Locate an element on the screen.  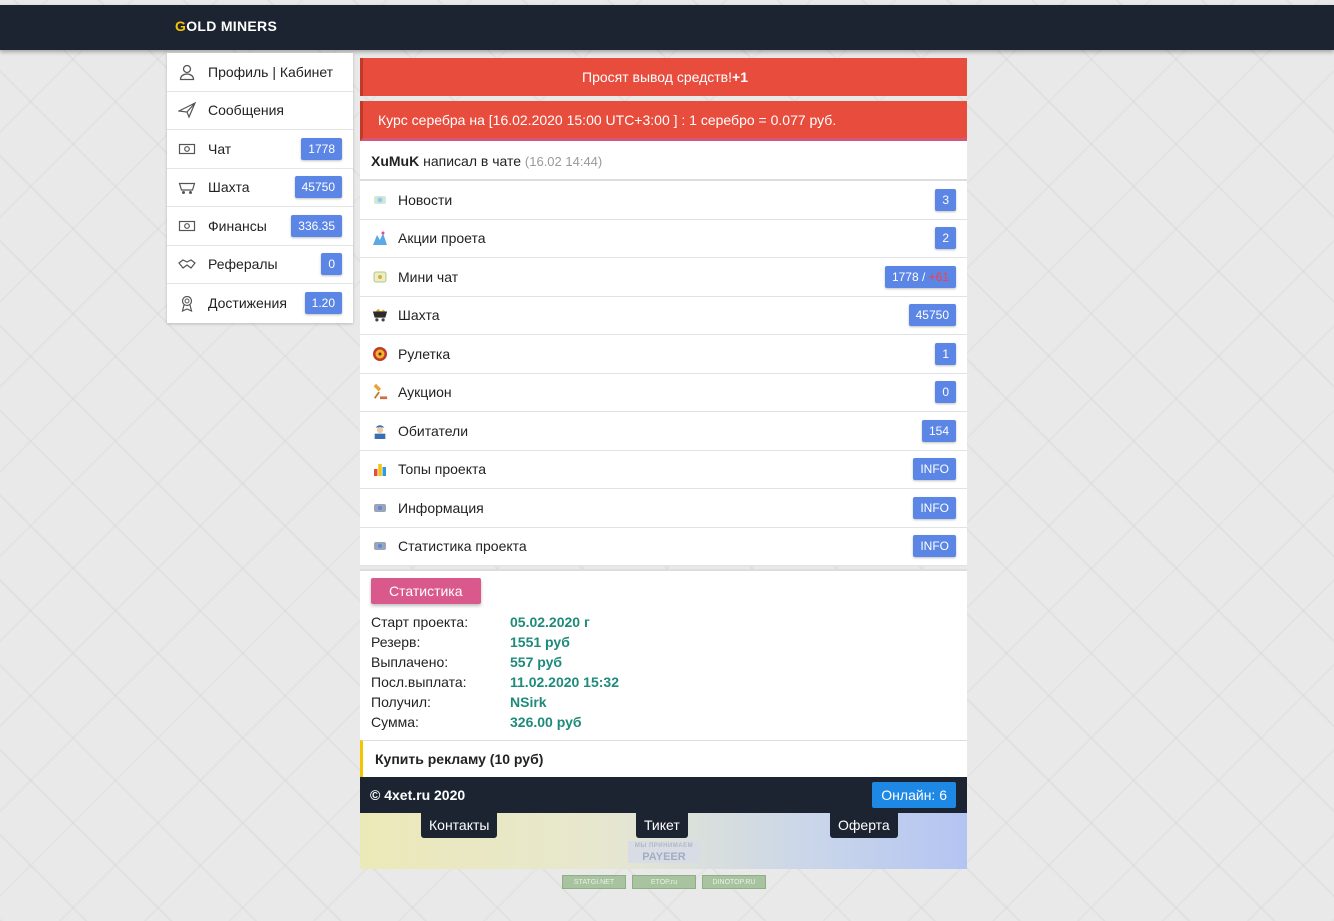
stat-row: Резерв: 1551 руб is located at coordinates (663, 642).